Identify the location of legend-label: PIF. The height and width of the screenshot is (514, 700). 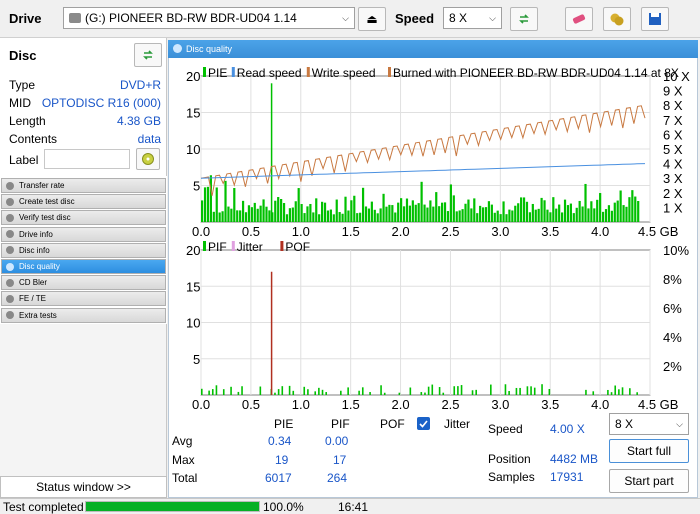
(217, 247).